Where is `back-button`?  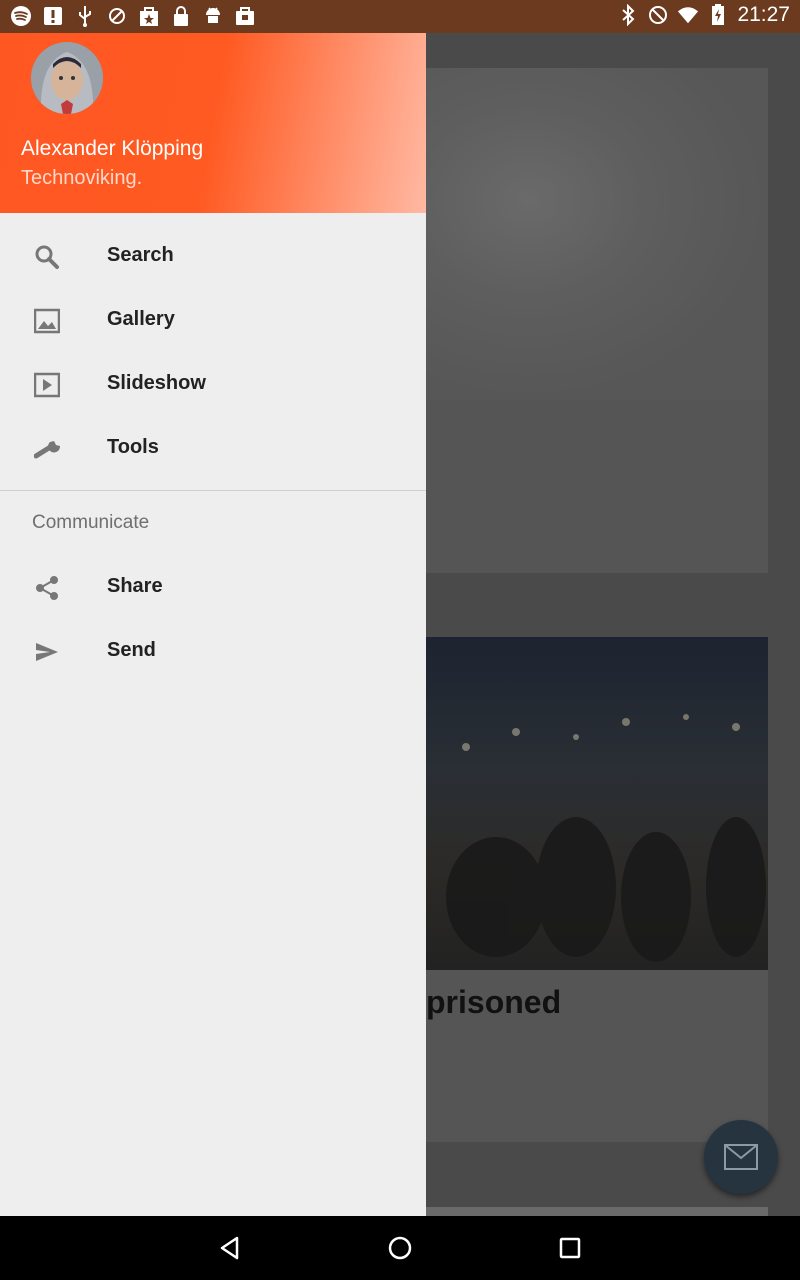
back-button is located at coordinates (230, 1248).